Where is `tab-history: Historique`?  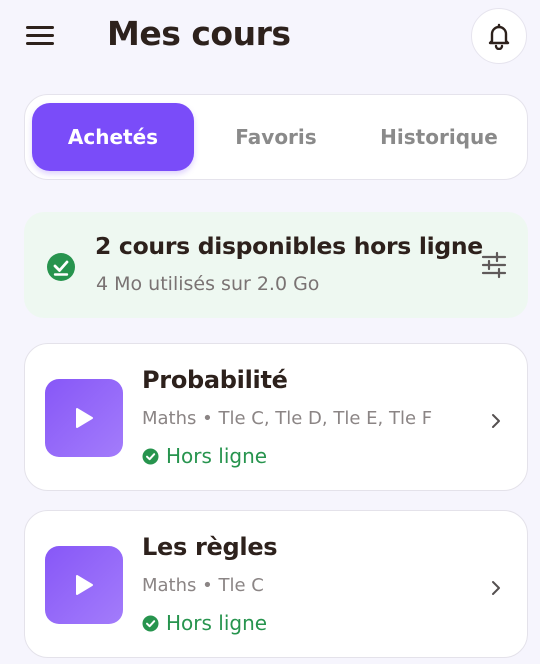 tab-history: Historique is located at coordinates (439, 137).